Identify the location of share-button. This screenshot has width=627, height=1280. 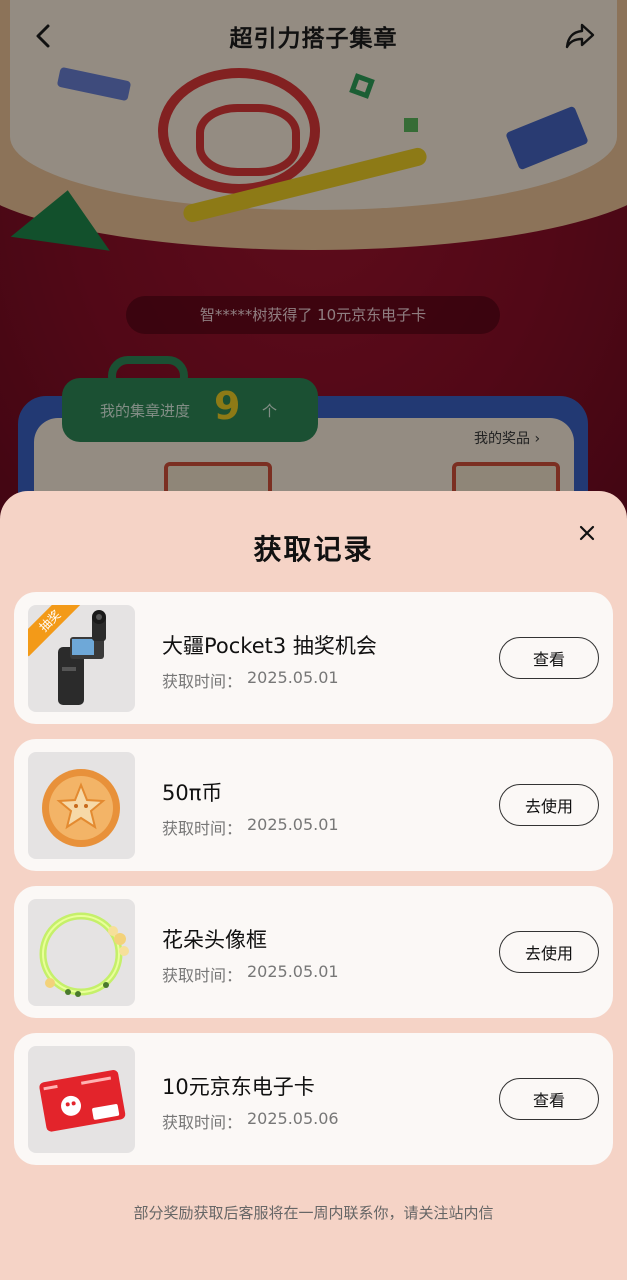
(580, 36).